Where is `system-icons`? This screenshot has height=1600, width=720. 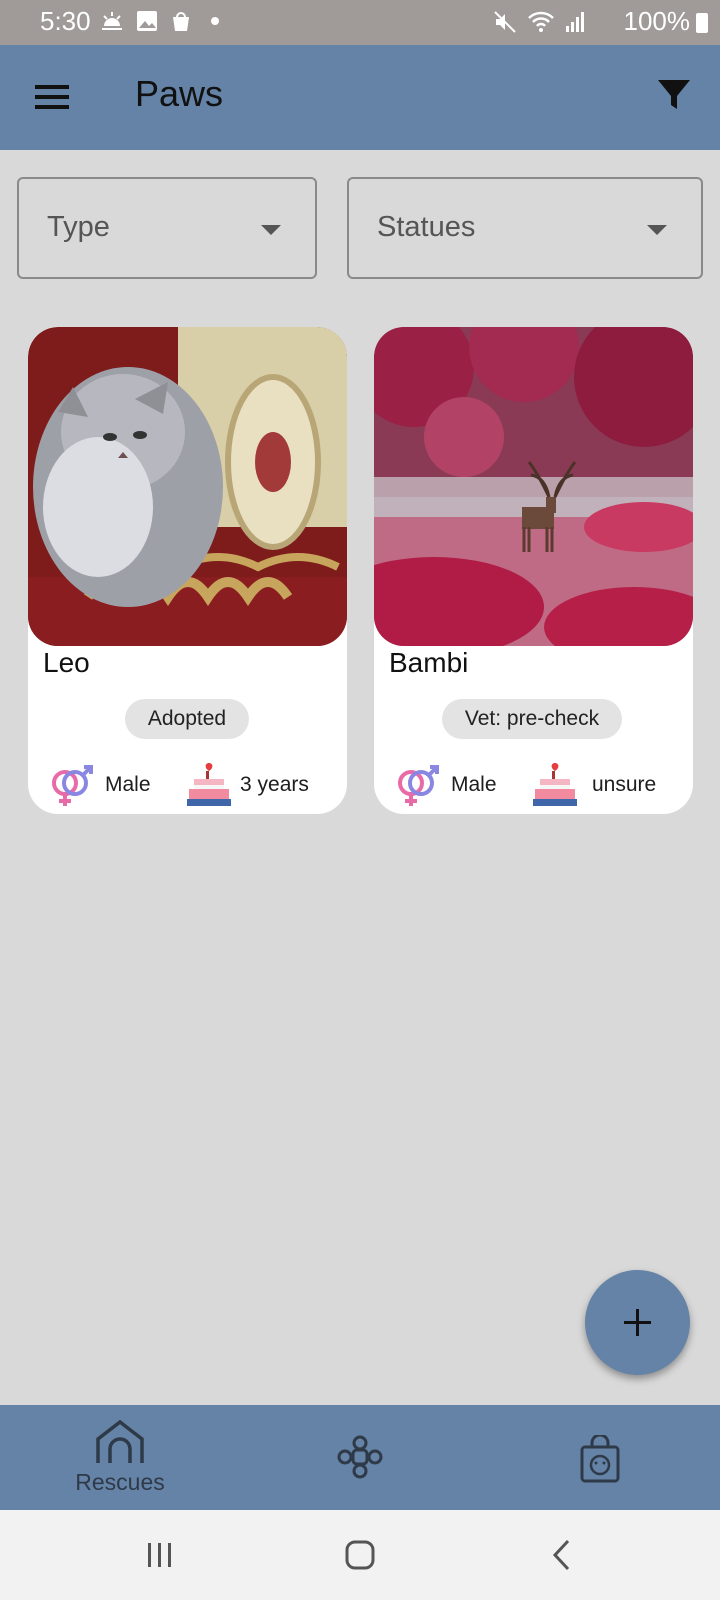
system-icons is located at coordinates (539, 22).